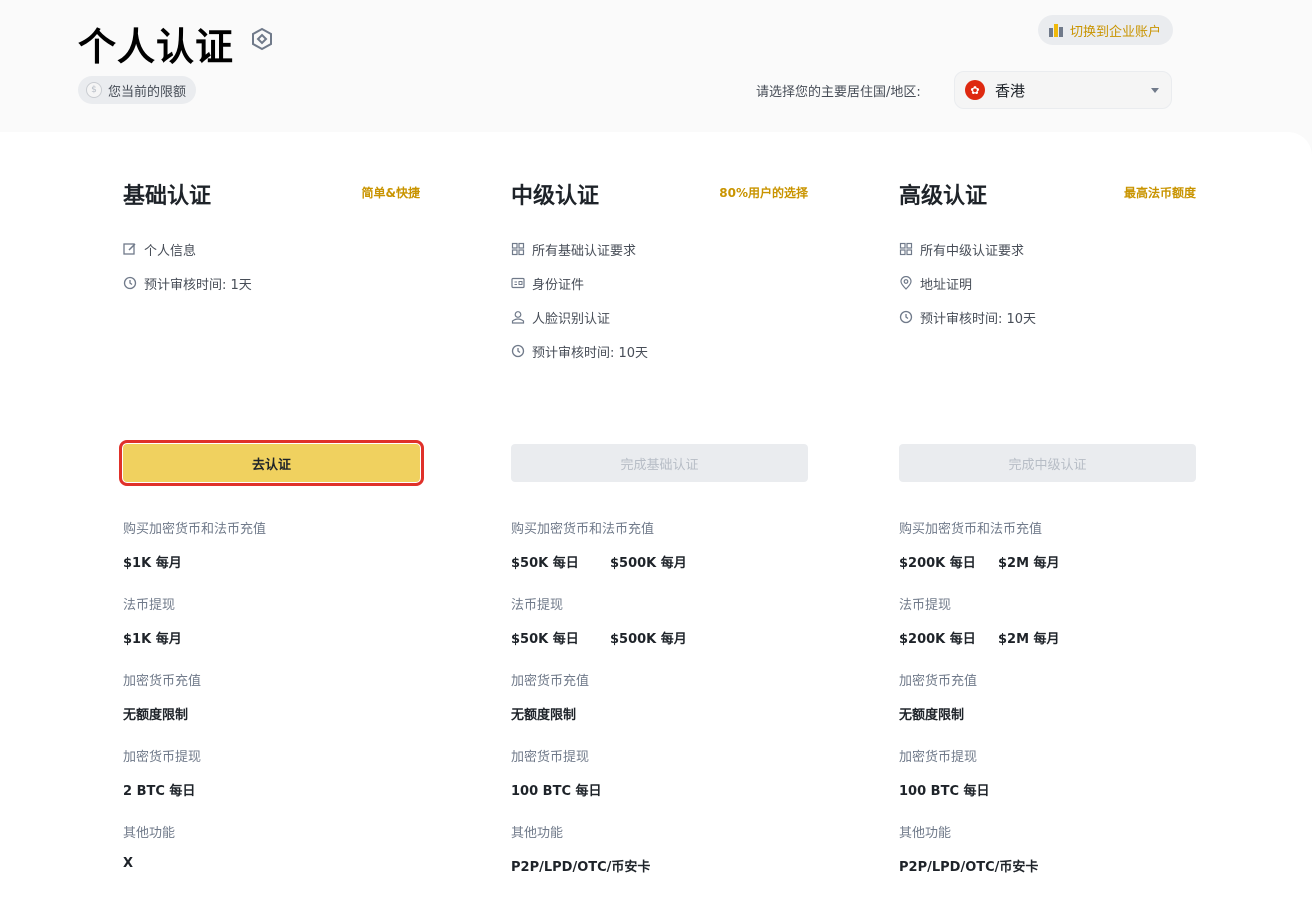 The width and height of the screenshot is (1312, 904). I want to click on user-icon, so click(518, 317).